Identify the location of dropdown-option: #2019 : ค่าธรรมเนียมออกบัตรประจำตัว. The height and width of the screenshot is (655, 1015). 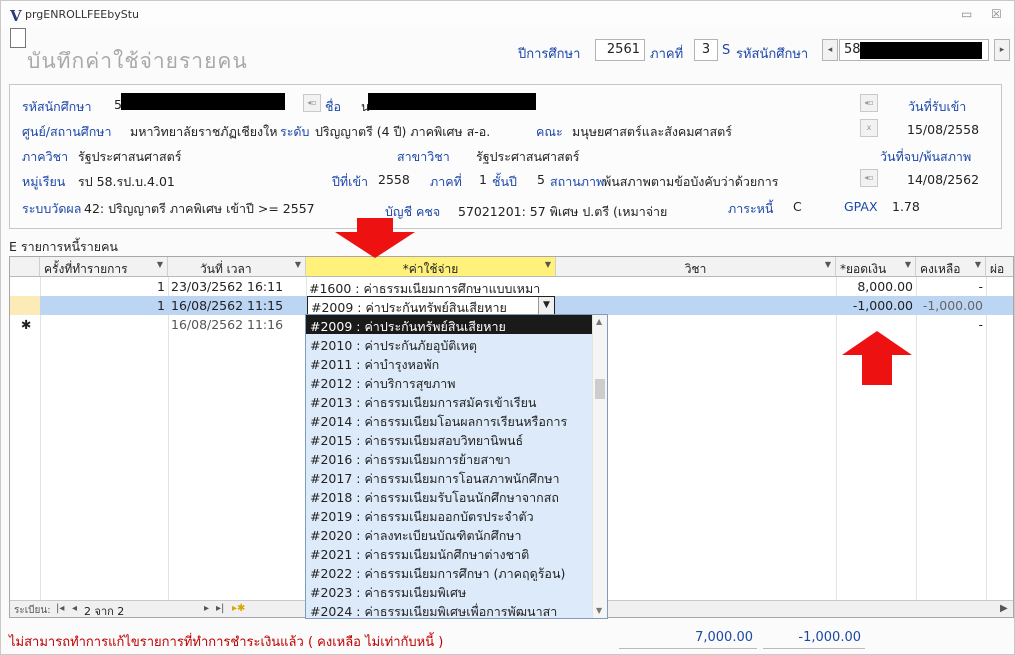
(450, 515).